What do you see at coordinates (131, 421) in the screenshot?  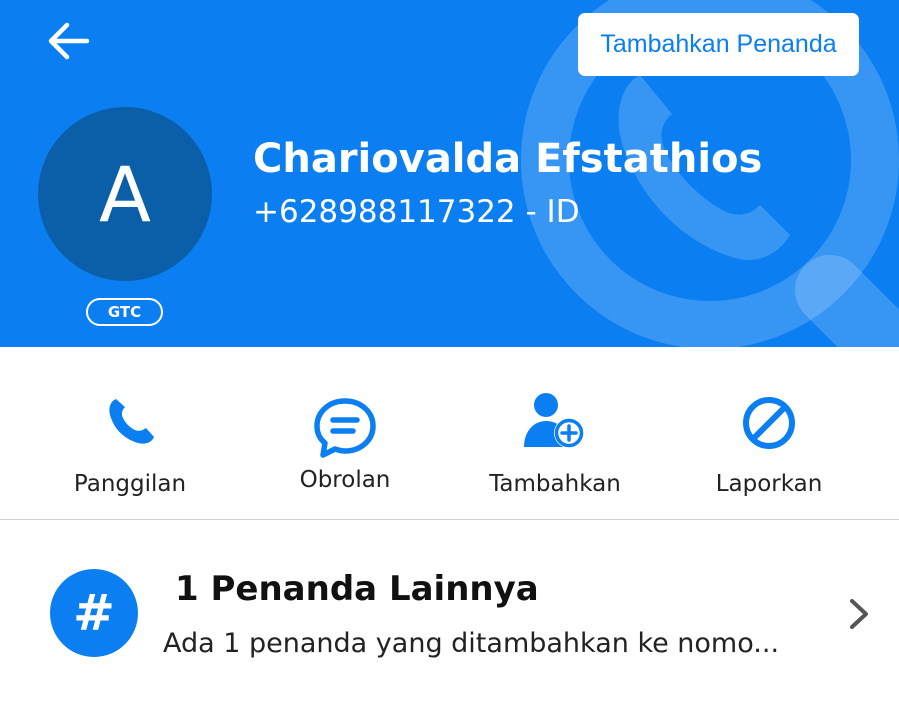 I see `phone-icon` at bounding box center [131, 421].